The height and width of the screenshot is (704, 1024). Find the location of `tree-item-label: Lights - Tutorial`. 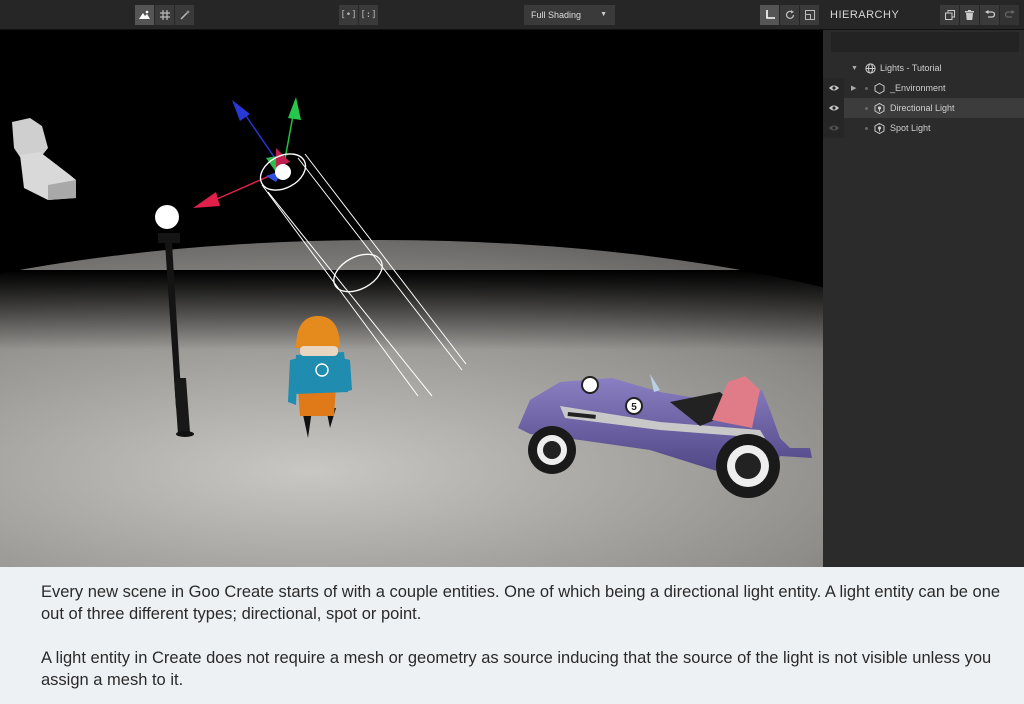

tree-item-label: Lights - Tutorial is located at coordinates (911, 68).